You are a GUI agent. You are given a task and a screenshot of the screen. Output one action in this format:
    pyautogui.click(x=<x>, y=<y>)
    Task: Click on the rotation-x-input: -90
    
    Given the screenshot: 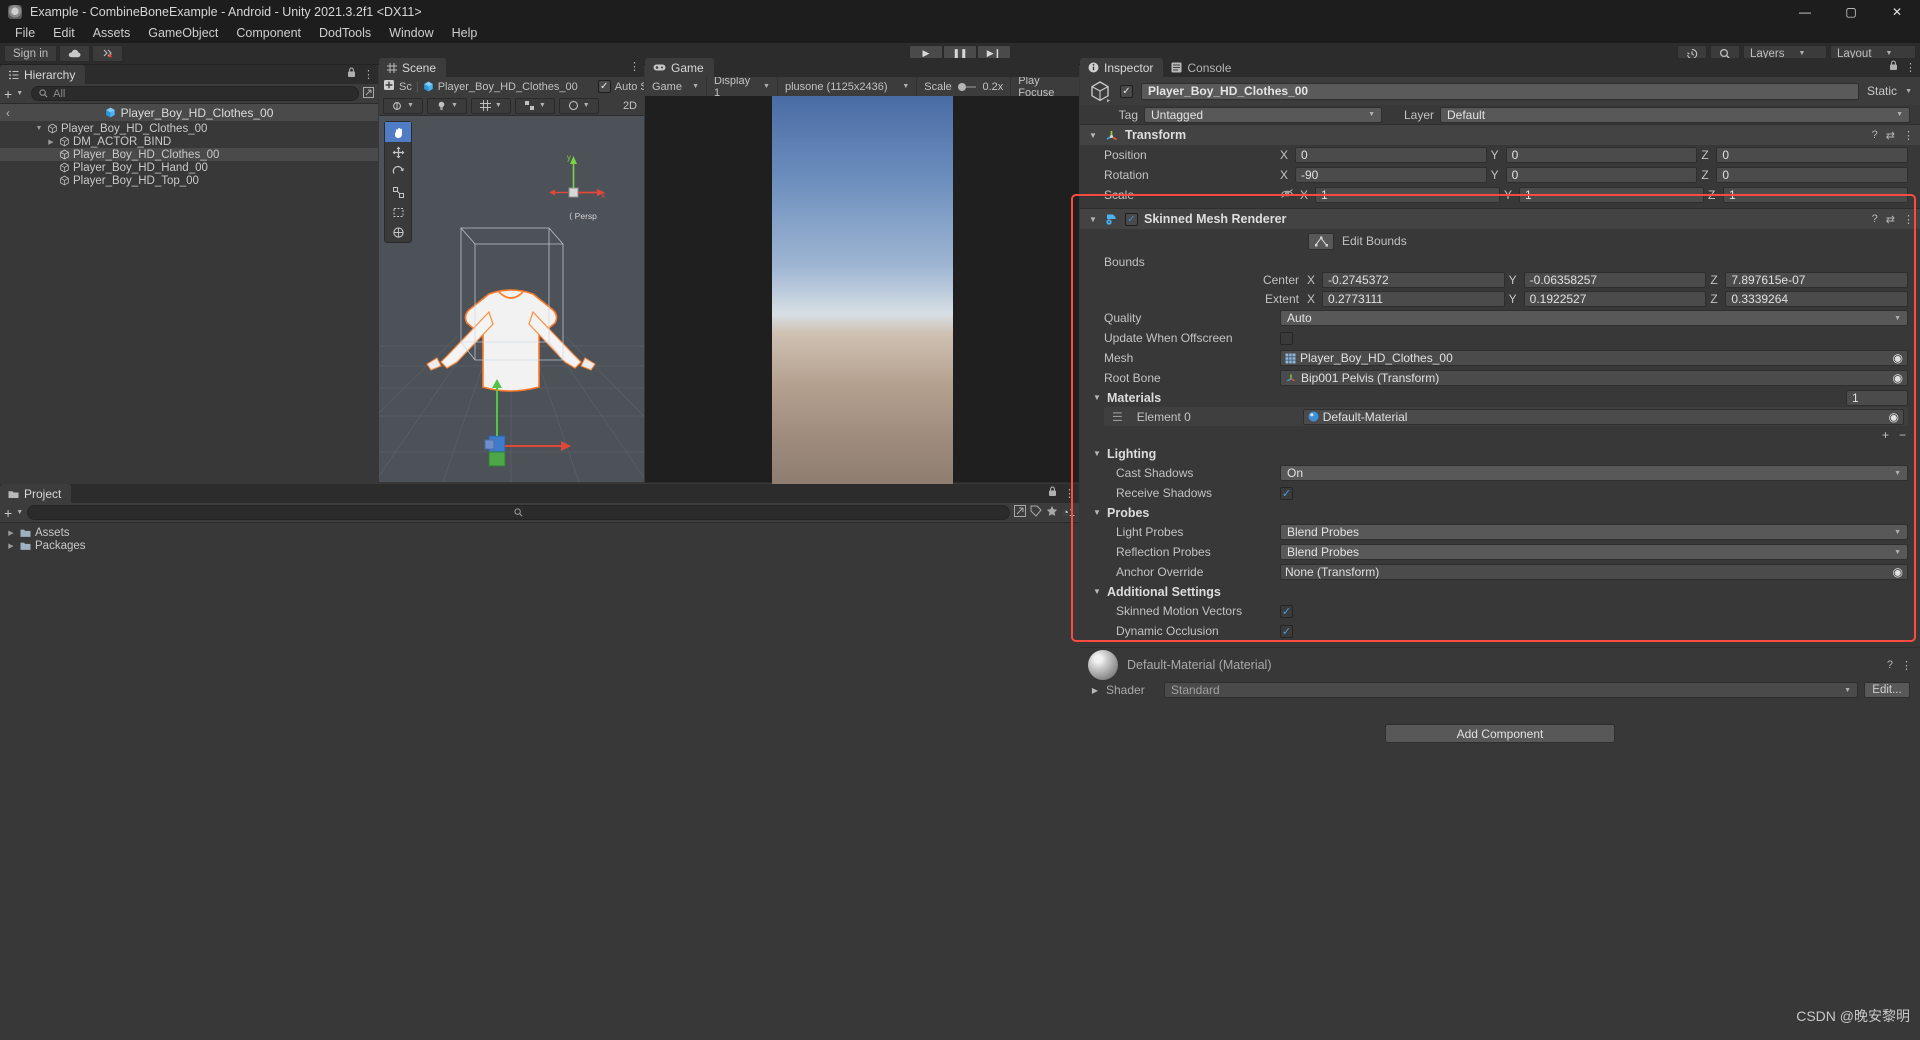 What is the action you would take?
    pyautogui.click(x=1391, y=175)
    